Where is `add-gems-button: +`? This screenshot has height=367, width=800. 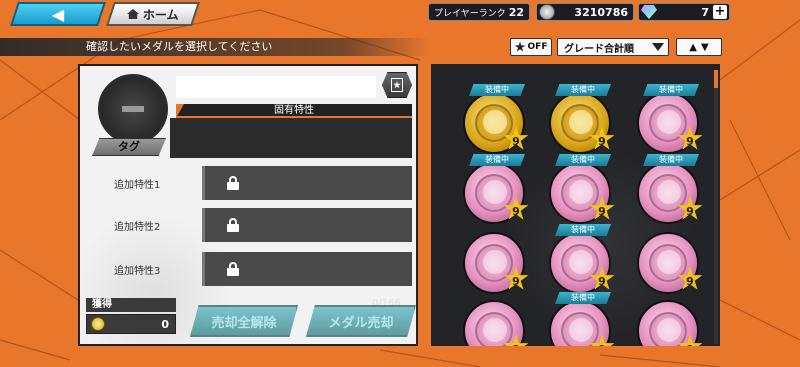
add-gems-button: + is located at coordinates (720, 12).